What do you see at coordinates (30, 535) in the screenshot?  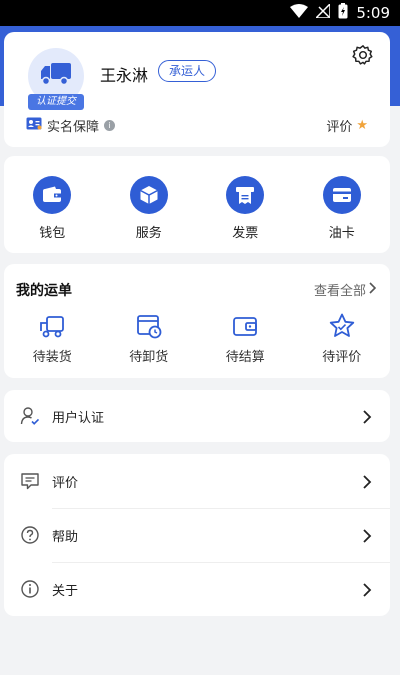 I see `help-icon` at bounding box center [30, 535].